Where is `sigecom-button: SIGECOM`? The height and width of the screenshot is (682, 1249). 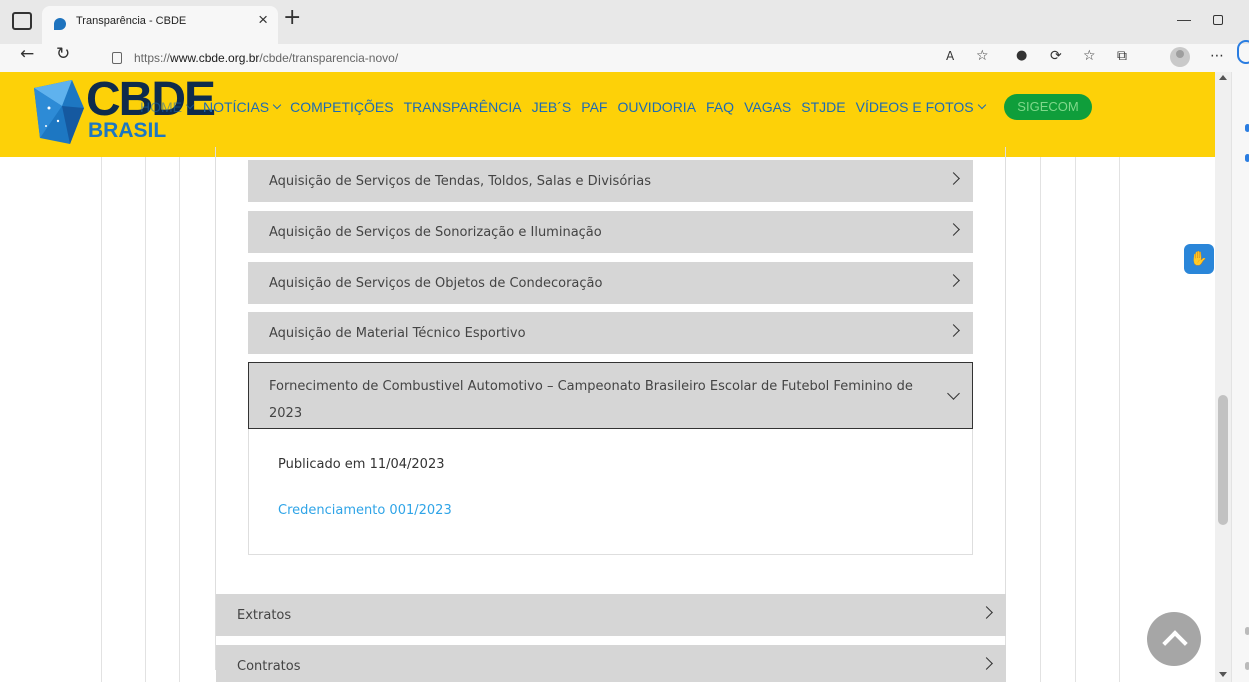
sigecom-button: SIGECOM is located at coordinates (1048, 107).